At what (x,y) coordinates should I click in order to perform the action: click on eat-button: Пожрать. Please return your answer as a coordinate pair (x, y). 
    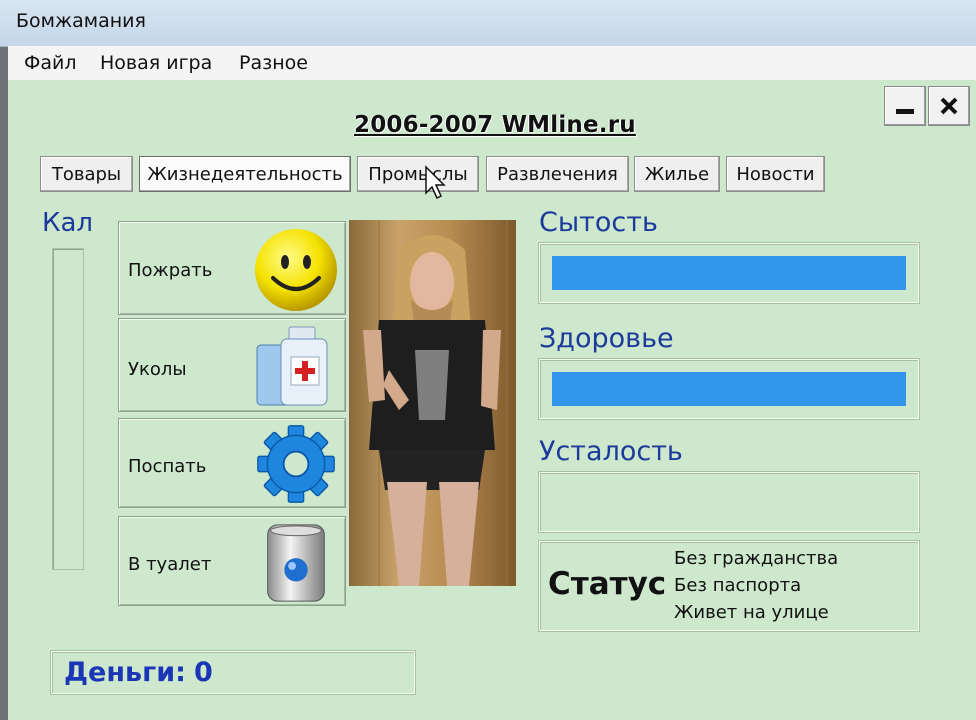
    Looking at the image, I should click on (232, 268).